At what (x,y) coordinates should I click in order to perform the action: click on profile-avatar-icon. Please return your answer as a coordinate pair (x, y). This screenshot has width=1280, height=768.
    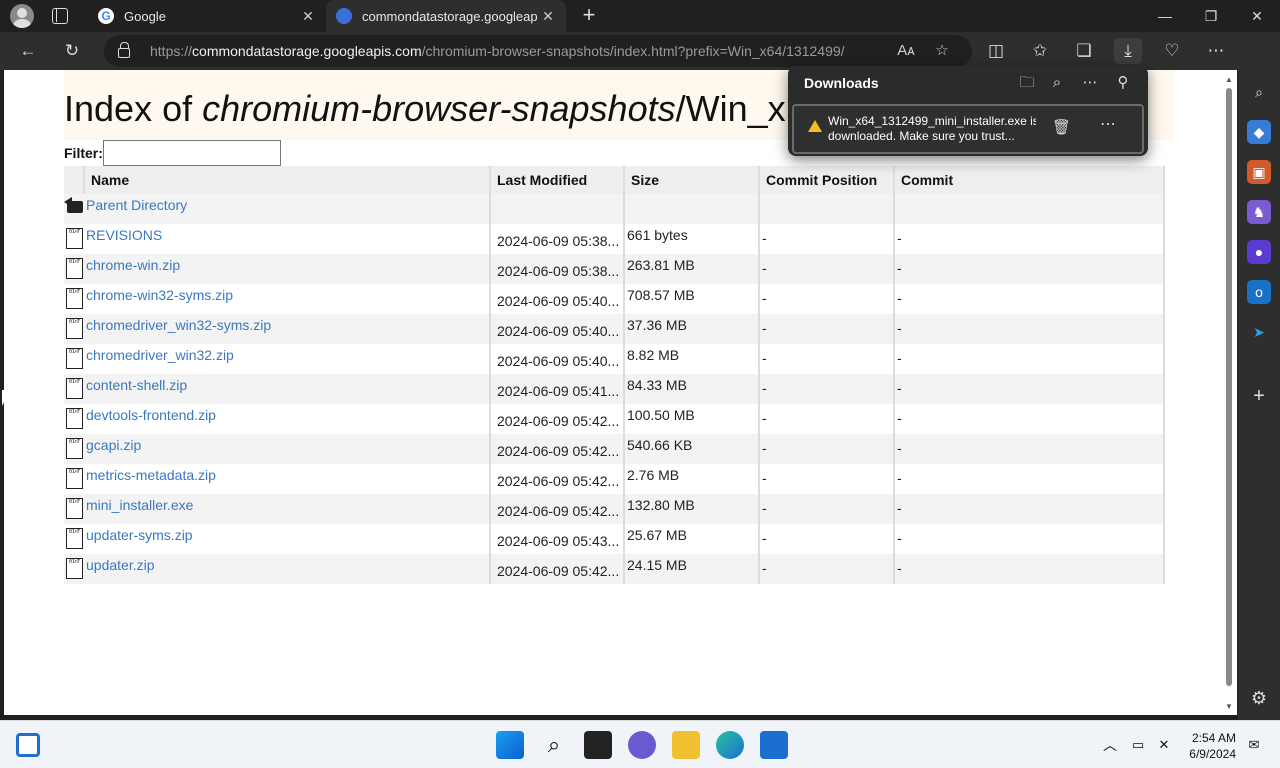
    Looking at the image, I should click on (22, 16).